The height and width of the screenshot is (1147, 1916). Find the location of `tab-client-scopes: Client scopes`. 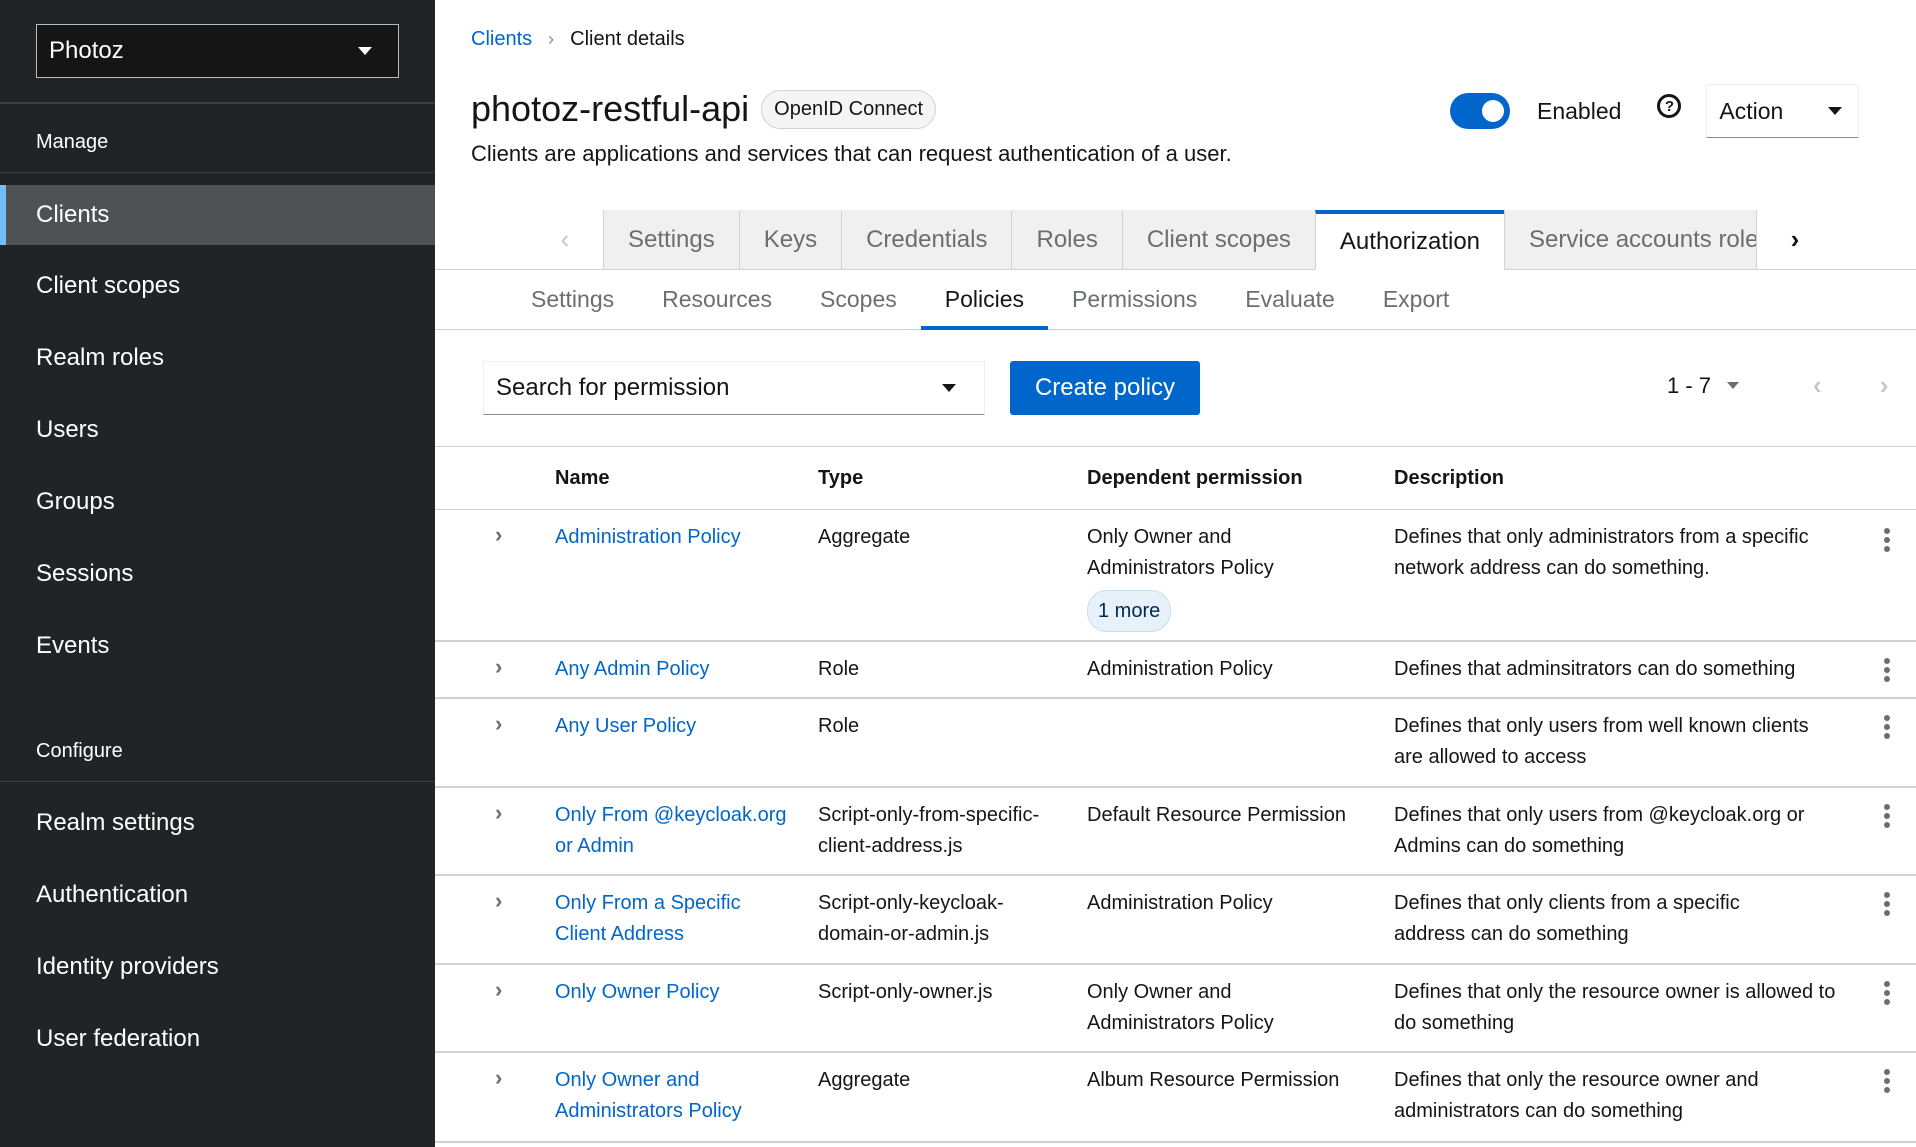

tab-client-scopes: Client scopes is located at coordinates (1218, 240).